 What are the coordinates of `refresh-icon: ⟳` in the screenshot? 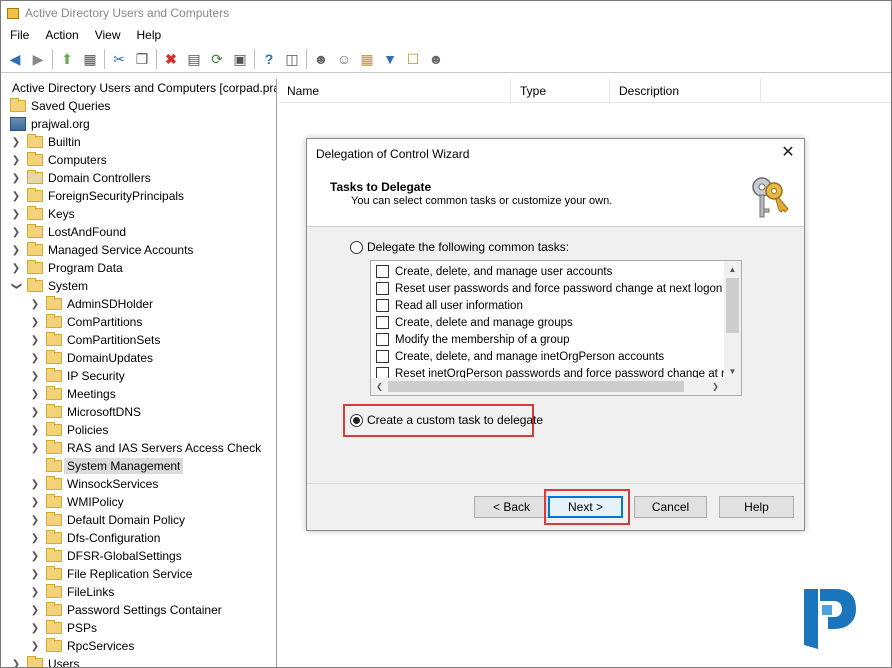 It's located at (217, 59).